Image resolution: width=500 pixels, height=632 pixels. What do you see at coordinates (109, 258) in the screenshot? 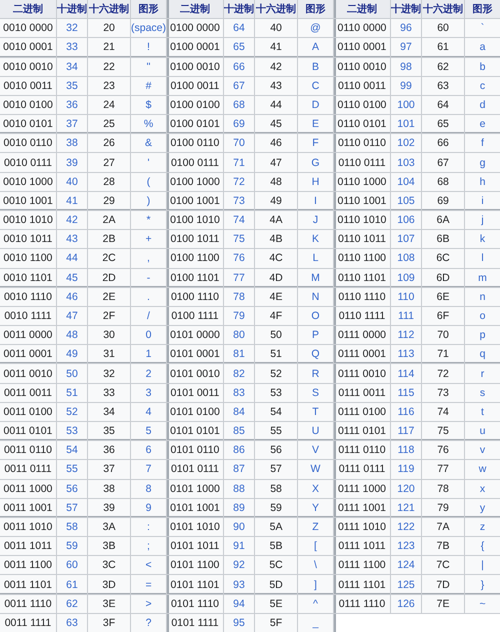
I see `hex-cell: 2C` at bounding box center [109, 258].